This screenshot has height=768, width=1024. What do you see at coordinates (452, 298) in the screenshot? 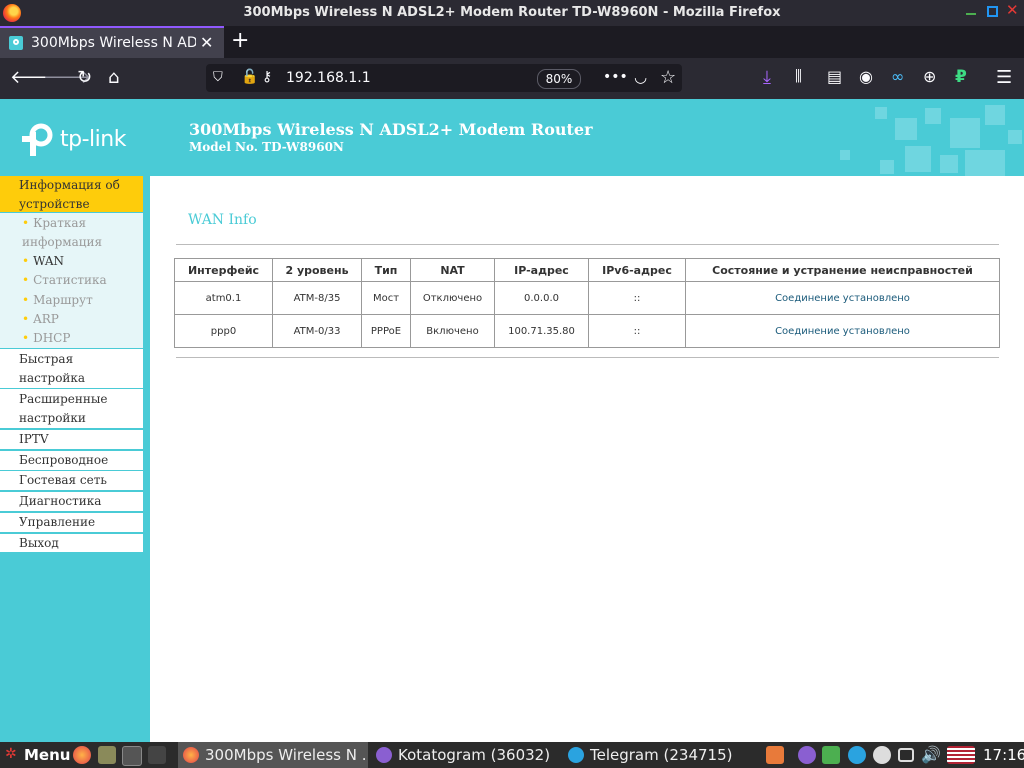
I see `table-cell: Отключено` at bounding box center [452, 298].